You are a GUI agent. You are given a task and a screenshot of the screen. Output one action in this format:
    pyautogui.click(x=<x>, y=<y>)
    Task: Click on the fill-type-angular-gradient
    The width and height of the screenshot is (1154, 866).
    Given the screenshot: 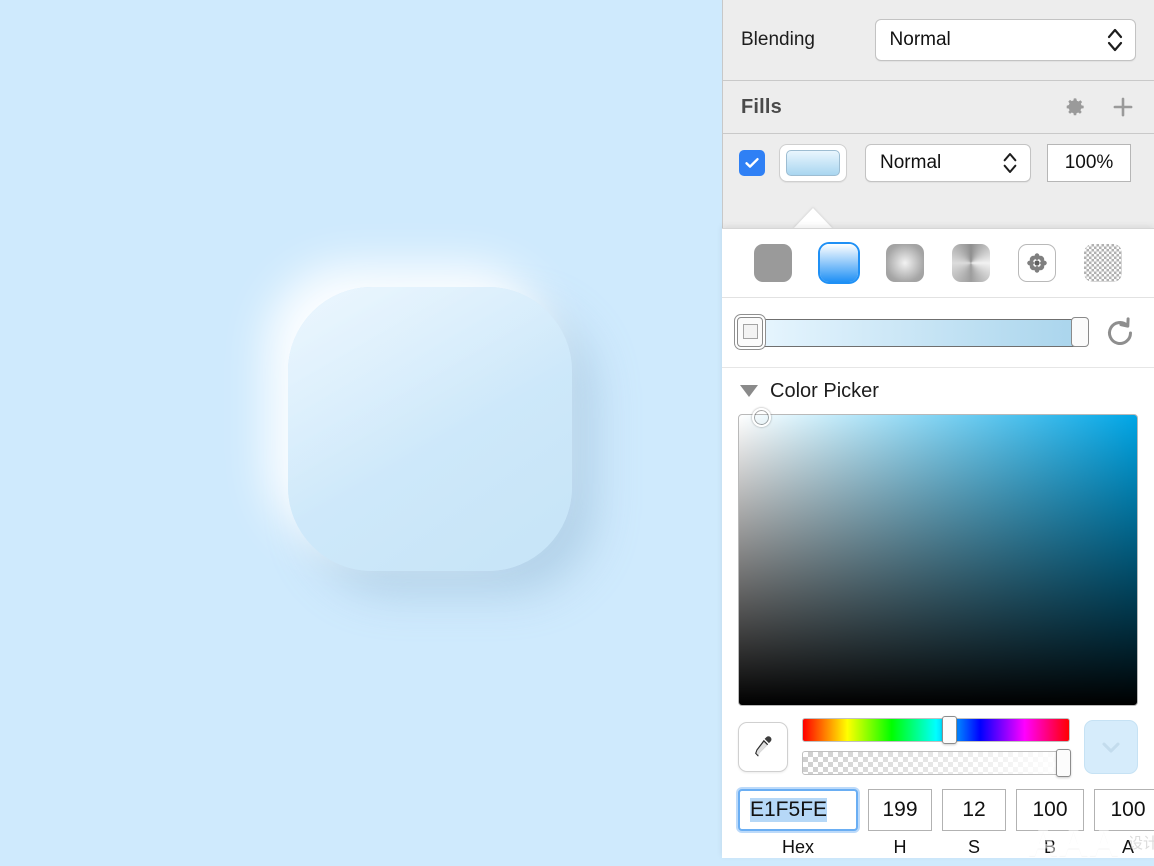 What is the action you would take?
    pyautogui.click(x=971, y=263)
    